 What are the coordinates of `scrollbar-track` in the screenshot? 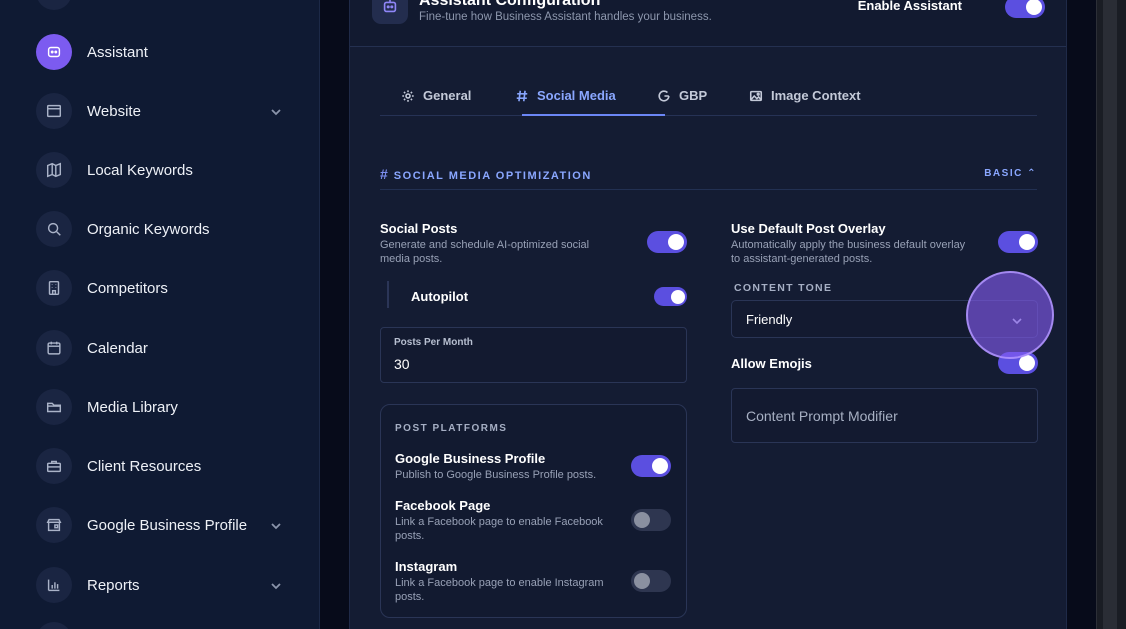 It's located at (1110, 314).